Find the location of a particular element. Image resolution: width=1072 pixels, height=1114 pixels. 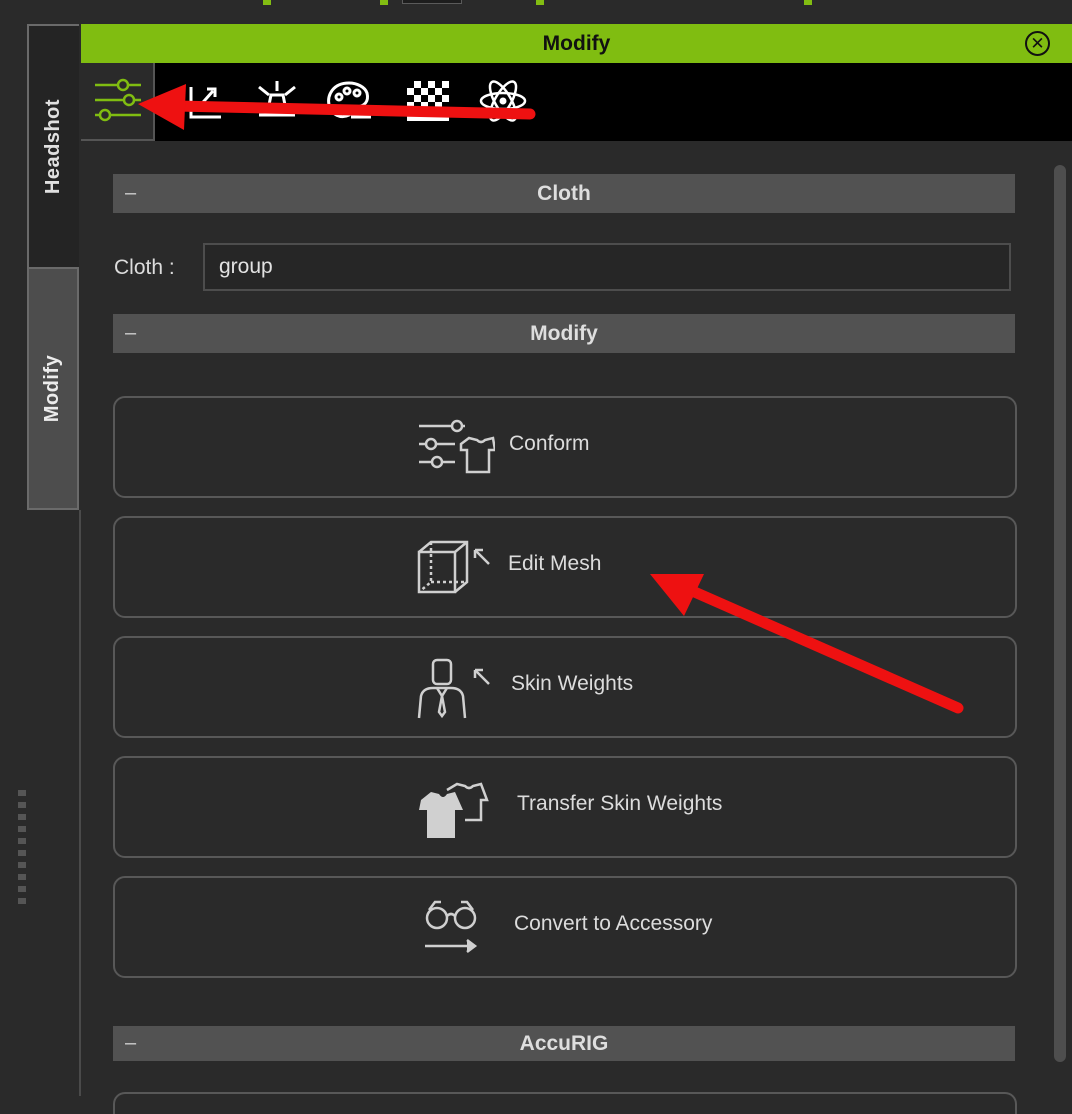

skin-weights-label: Skin Weights is located at coordinates (572, 683).